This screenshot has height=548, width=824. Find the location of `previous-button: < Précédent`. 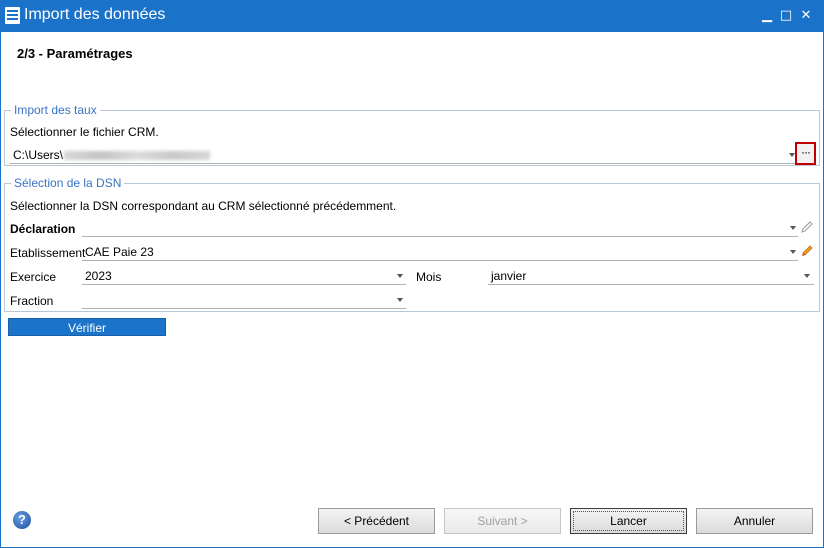

previous-button: < Précédent is located at coordinates (376, 521).